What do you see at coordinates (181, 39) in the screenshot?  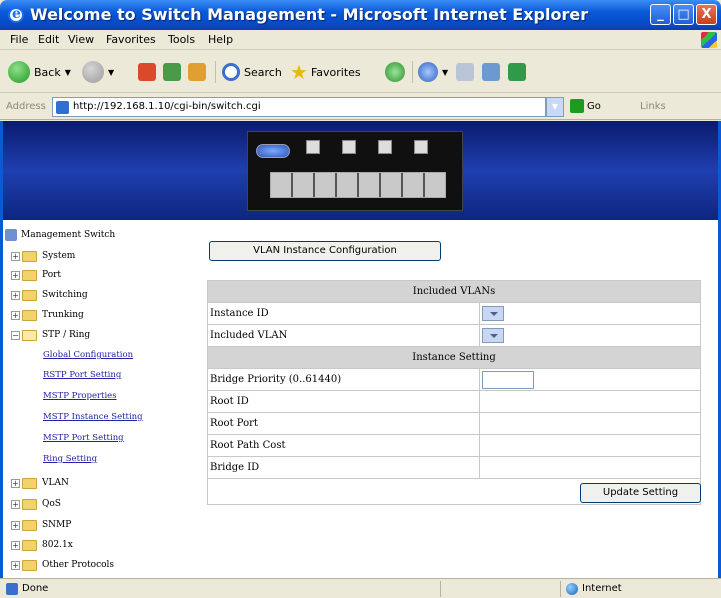 I see `menu-tools: Tools` at bounding box center [181, 39].